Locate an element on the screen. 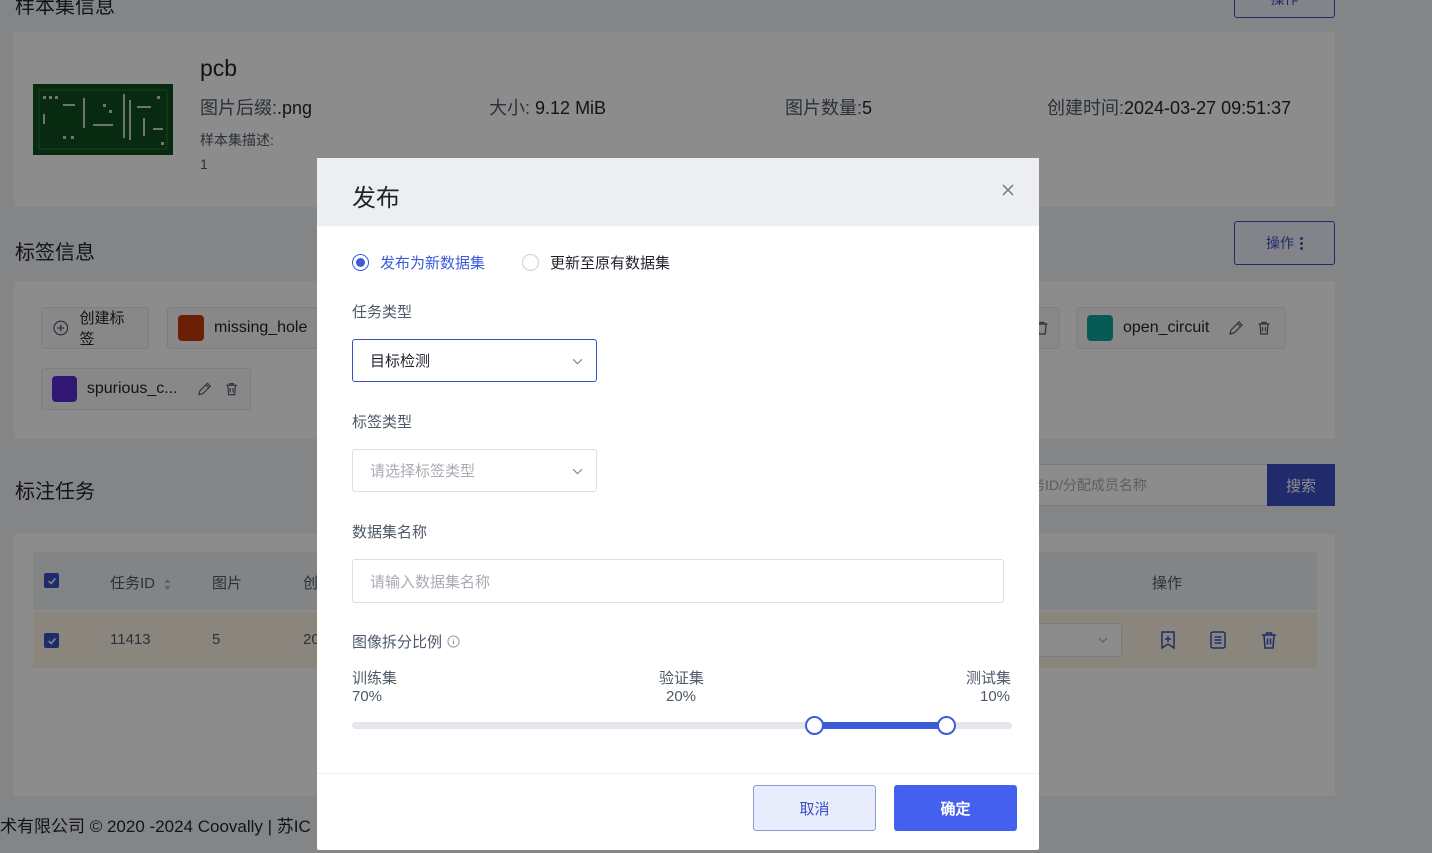  split-ratio-label: 图像拆分比例 is located at coordinates (406, 641).